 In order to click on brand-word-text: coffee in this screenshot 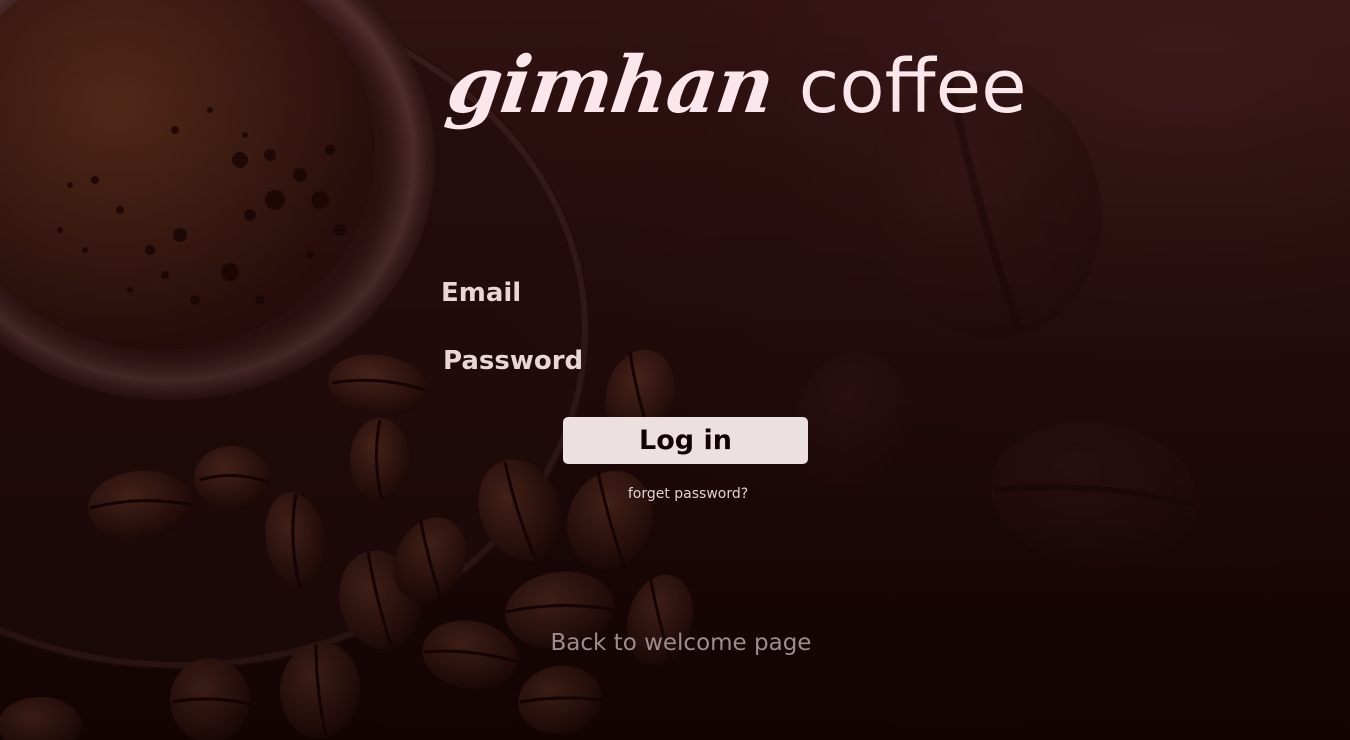, I will do `click(912, 87)`.